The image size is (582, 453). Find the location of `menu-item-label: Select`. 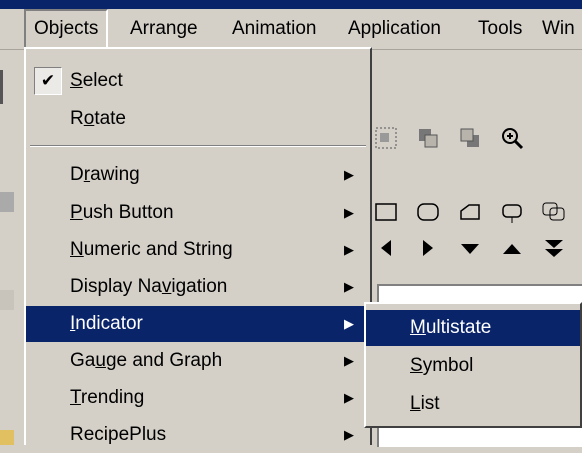

menu-item-label: Select is located at coordinates (96, 80).